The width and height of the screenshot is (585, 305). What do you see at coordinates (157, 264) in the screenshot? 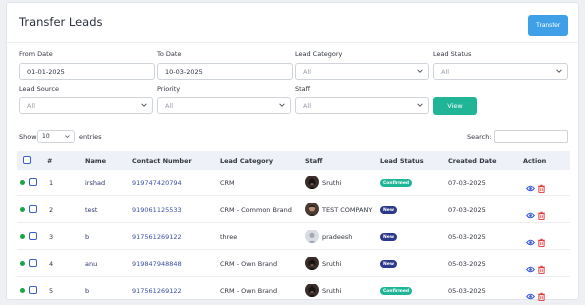
I see `contact-number: 919847948848` at bounding box center [157, 264].